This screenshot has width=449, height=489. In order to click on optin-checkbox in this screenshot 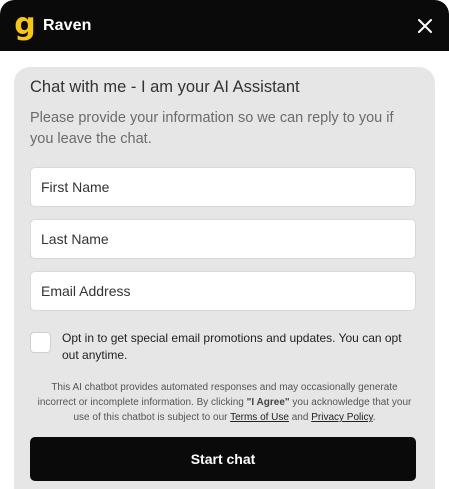, I will do `click(40, 342)`.